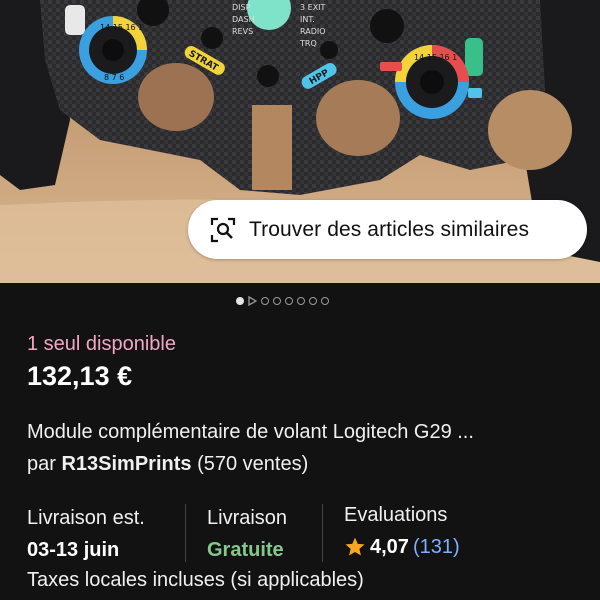 This screenshot has width=600, height=600. Describe the element at coordinates (73, 550) in the screenshot. I see `delivery-estimate-value: 03-13 juin` at that location.